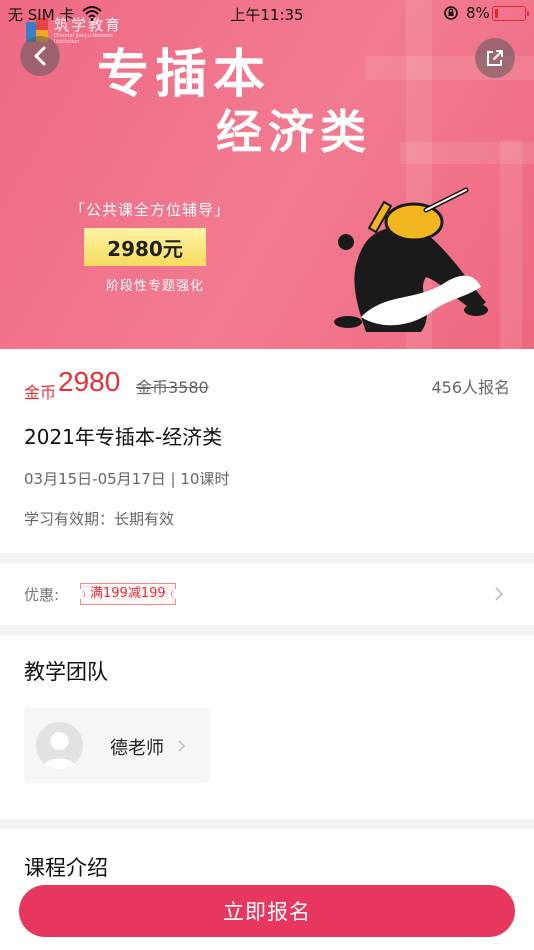 The height and width of the screenshot is (950, 534). What do you see at coordinates (127, 479) in the screenshot?
I see `course-schedule: 03月15日-05月17日 | 10课时` at bounding box center [127, 479].